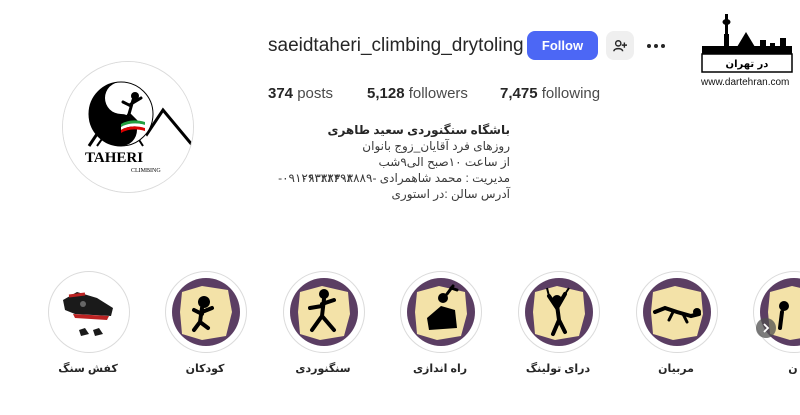  Describe the element at coordinates (436, 146) in the screenshot. I see `bio-line: روزهای فرد آقایان_زوج بانوان` at that location.